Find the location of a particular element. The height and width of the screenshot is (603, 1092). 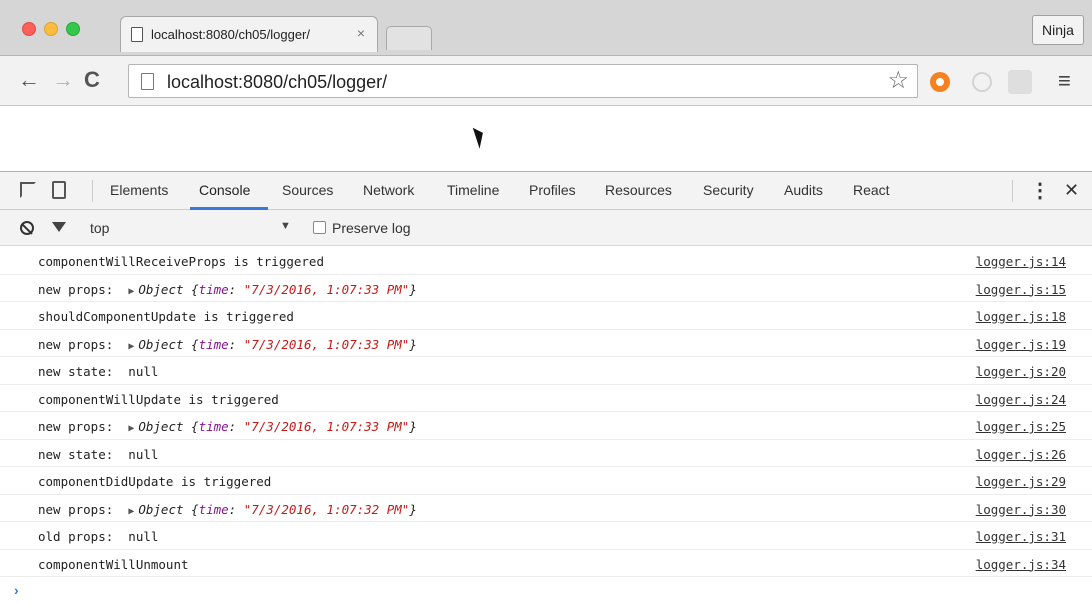

filter-icon is located at coordinates (59, 227).